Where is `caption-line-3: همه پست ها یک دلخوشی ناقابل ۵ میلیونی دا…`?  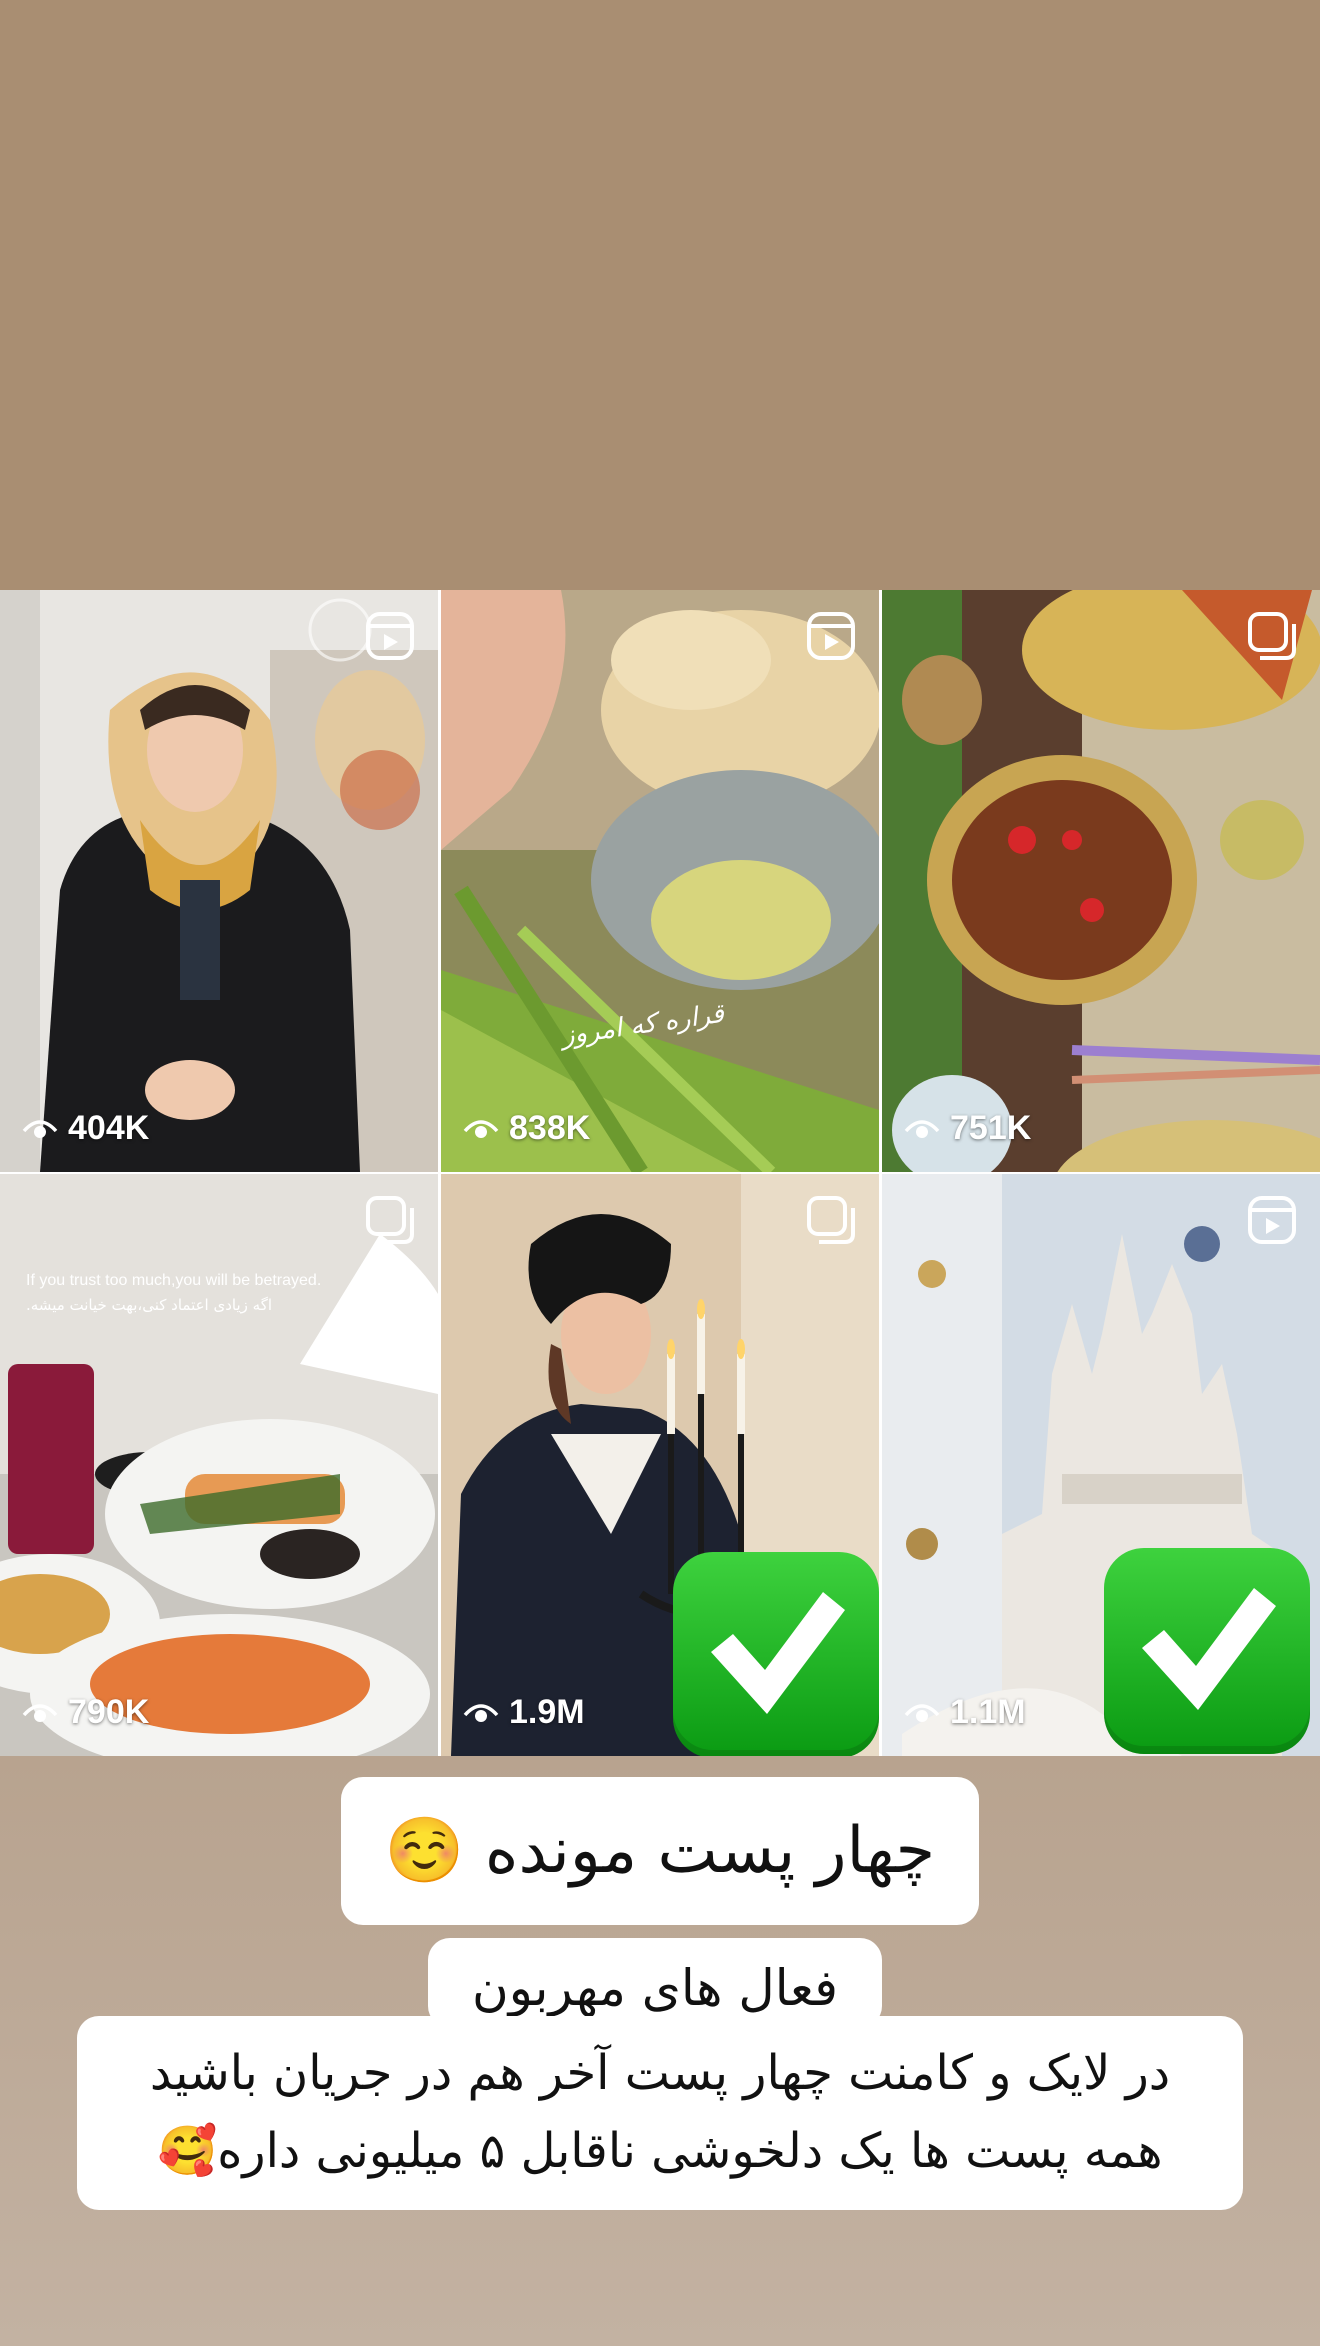
caption-line-3: همه پست ها یک دلخوشی ناقابل ۵ میلیونی دا… is located at coordinates (660, 2151).